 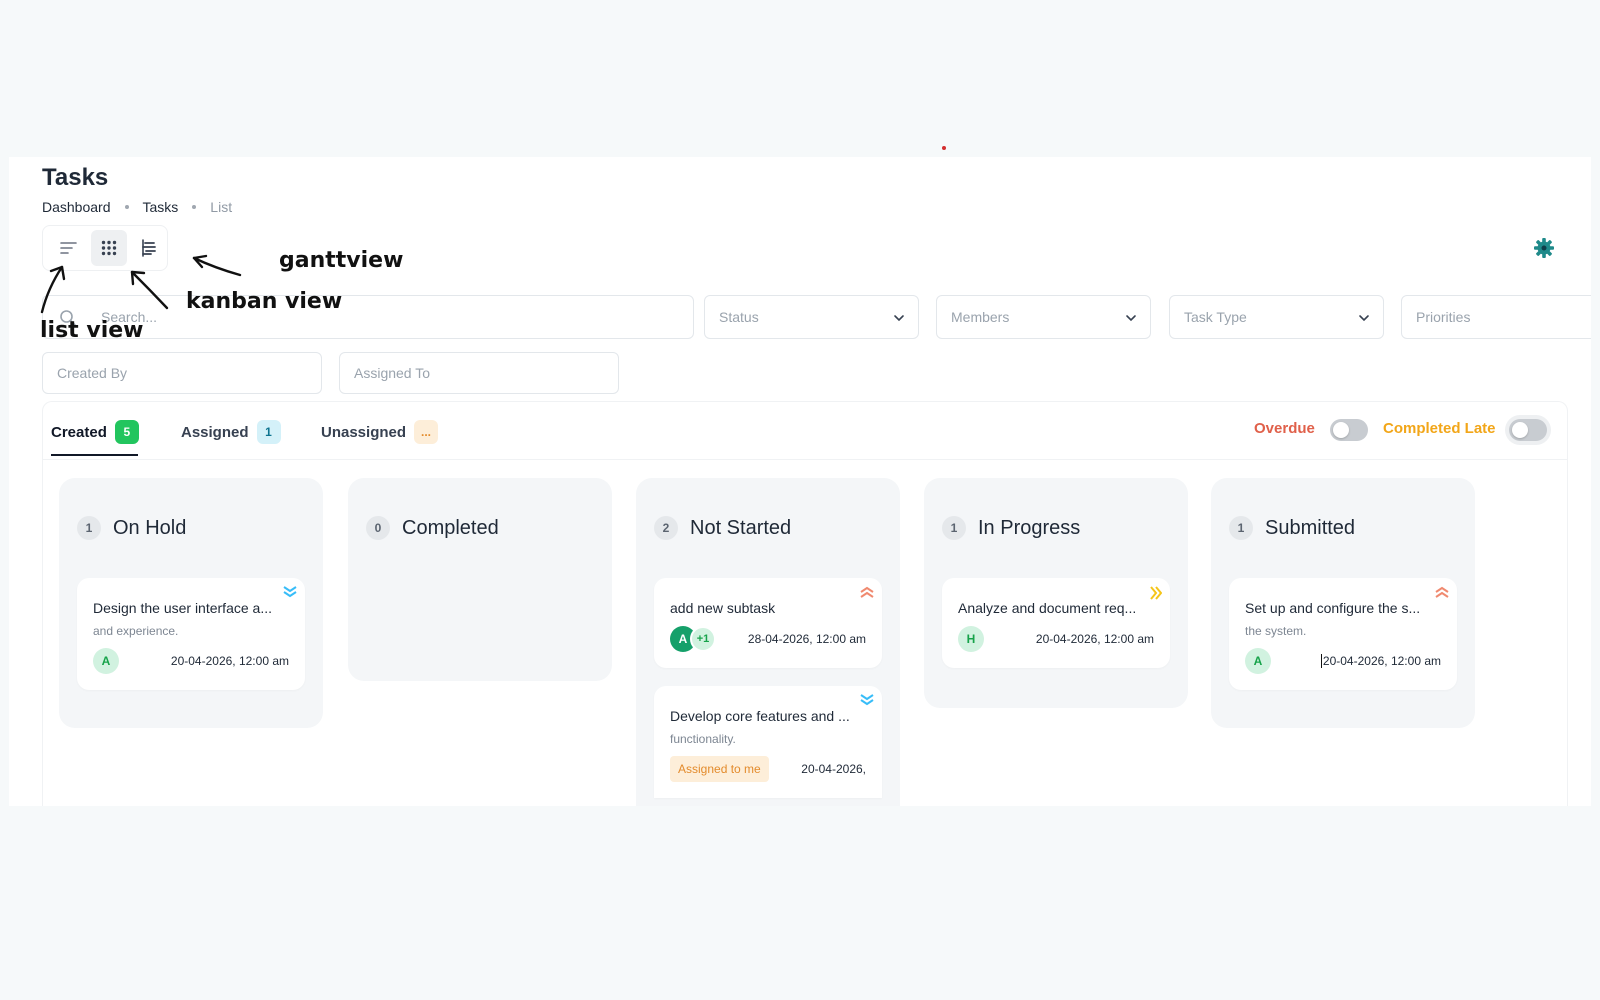 What do you see at coordinates (149, 290) in the screenshot?
I see `arrow-kanban` at bounding box center [149, 290].